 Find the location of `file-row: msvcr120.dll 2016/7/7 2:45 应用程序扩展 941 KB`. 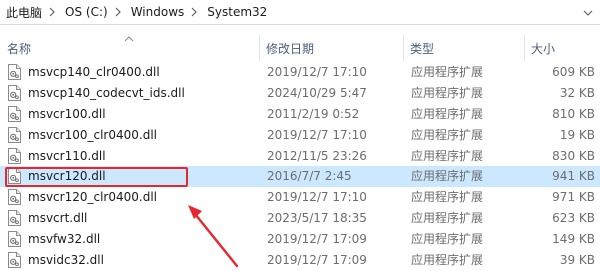

file-row: msvcr120.dll 2016/7/7 2:45 应用程序扩展 941 KB is located at coordinates (300, 177).